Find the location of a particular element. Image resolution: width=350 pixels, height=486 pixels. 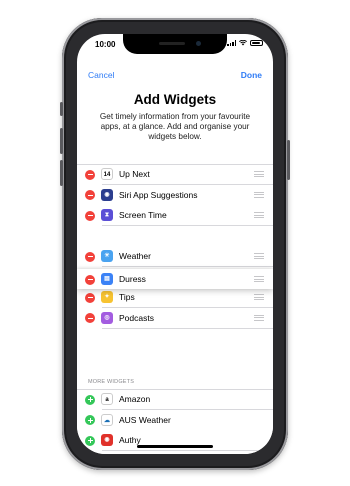

status-time: 10:00 is located at coordinates (105, 44).